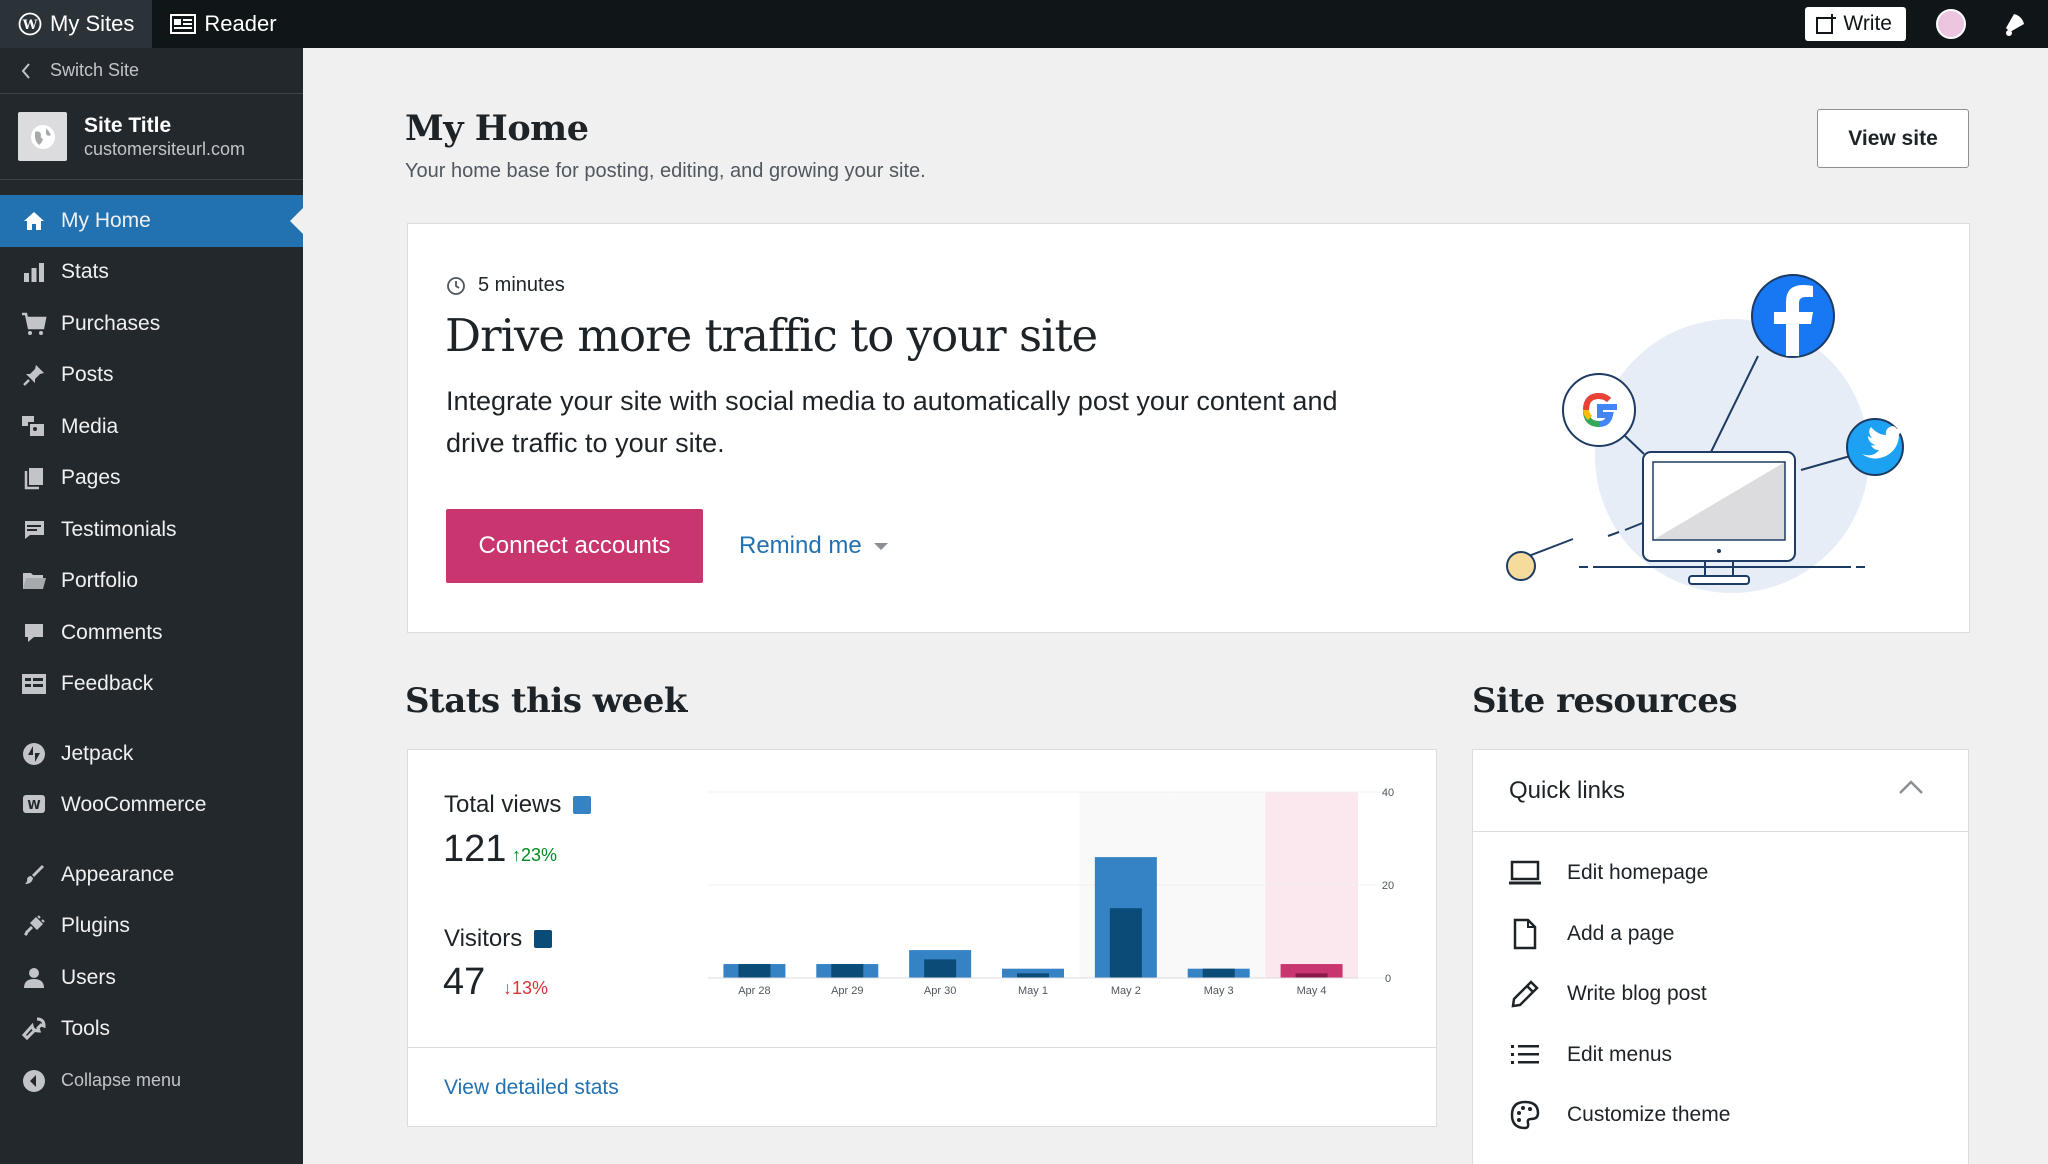 This screenshot has width=2048, height=1164. I want to click on pages-icon, so click(33, 478).